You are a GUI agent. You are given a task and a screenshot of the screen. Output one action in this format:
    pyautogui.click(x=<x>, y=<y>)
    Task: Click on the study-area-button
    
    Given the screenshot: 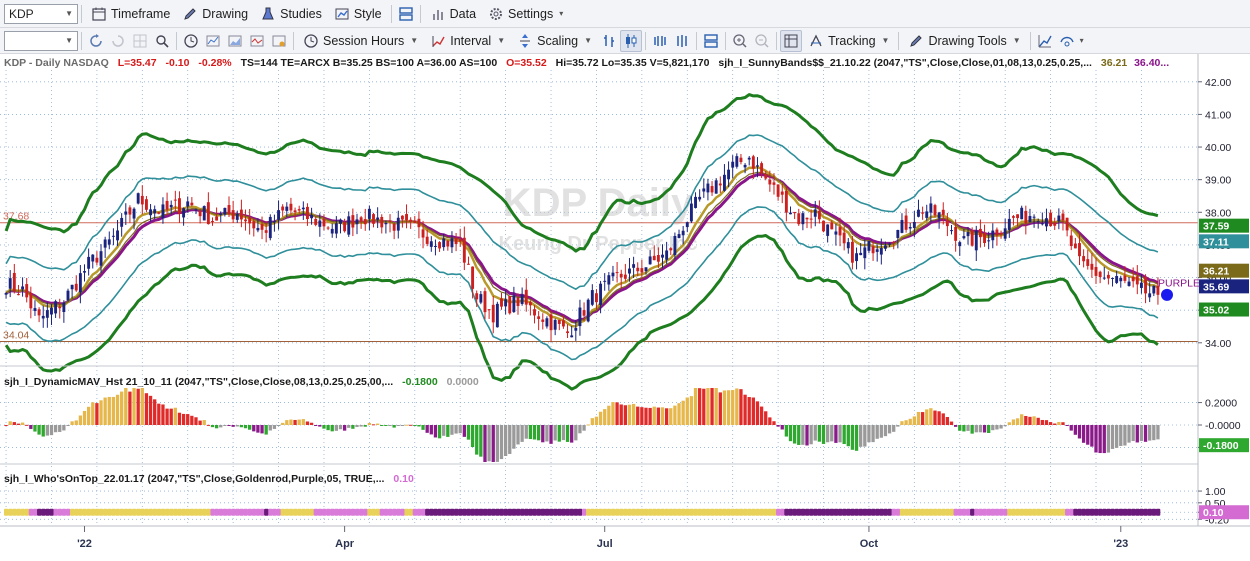 What is the action you would take?
    pyautogui.click(x=235, y=41)
    